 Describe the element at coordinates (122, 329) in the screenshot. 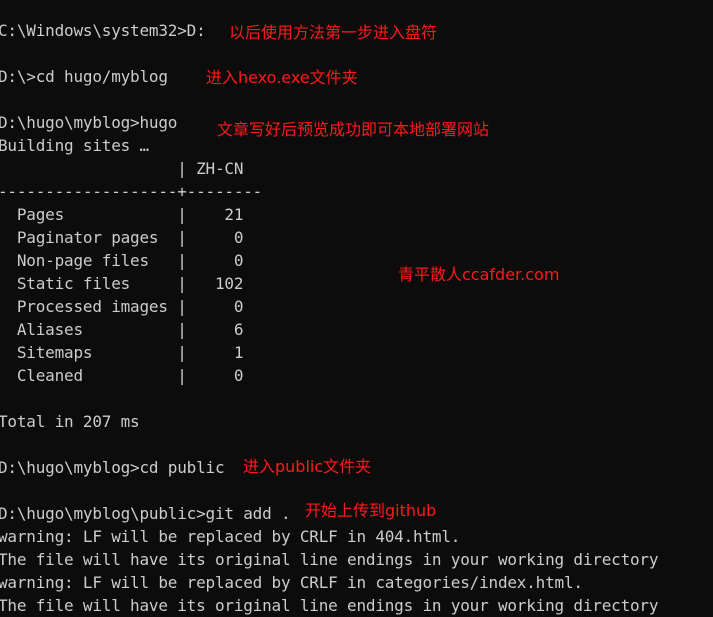

I see `table-row: Aliases | 6` at that location.